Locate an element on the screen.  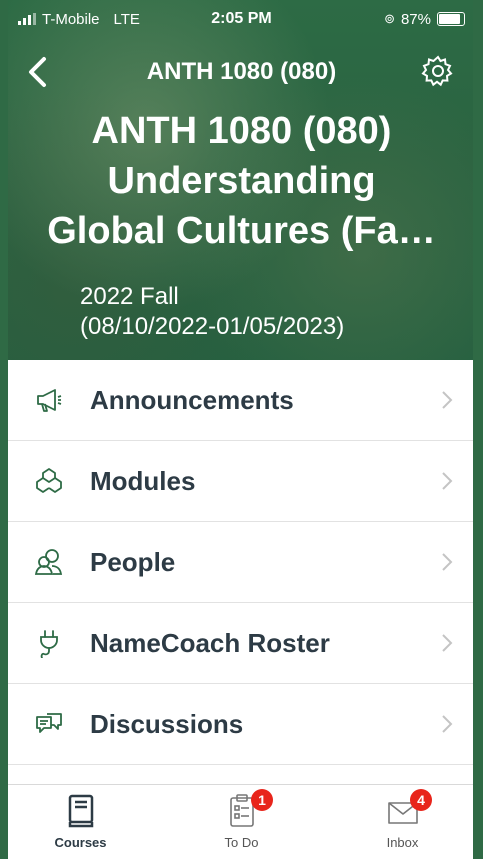
carrier-info: T-Mobile LTE is located at coordinates (79, 19).